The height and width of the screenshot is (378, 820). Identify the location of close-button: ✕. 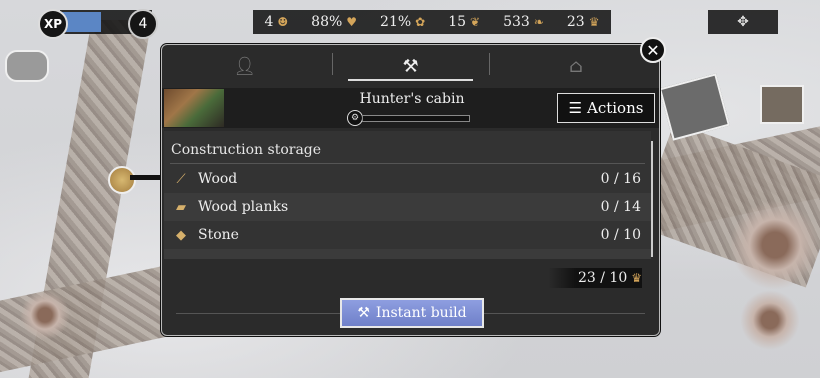
(653, 50).